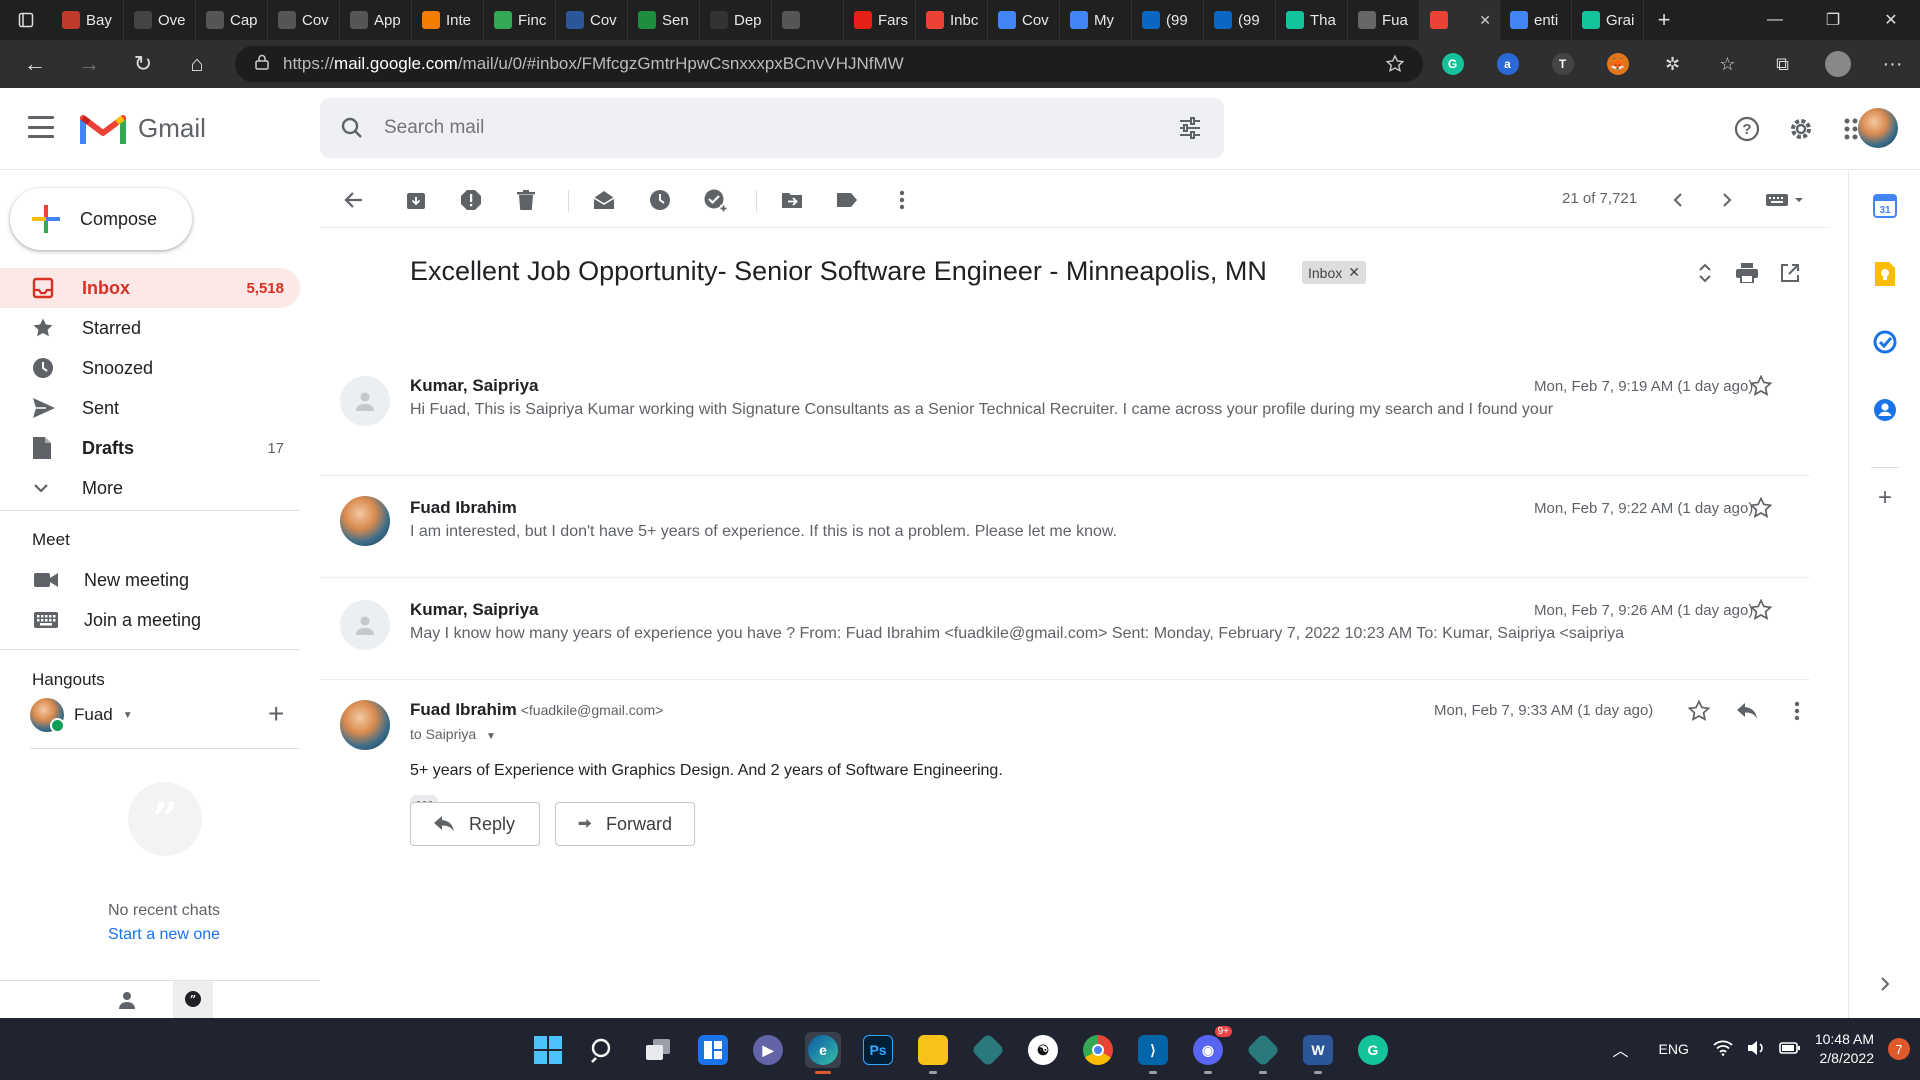 This screenshot has width=1920, height=1080. I want to click on collections-icon: ⧉, so click(1782, 64).